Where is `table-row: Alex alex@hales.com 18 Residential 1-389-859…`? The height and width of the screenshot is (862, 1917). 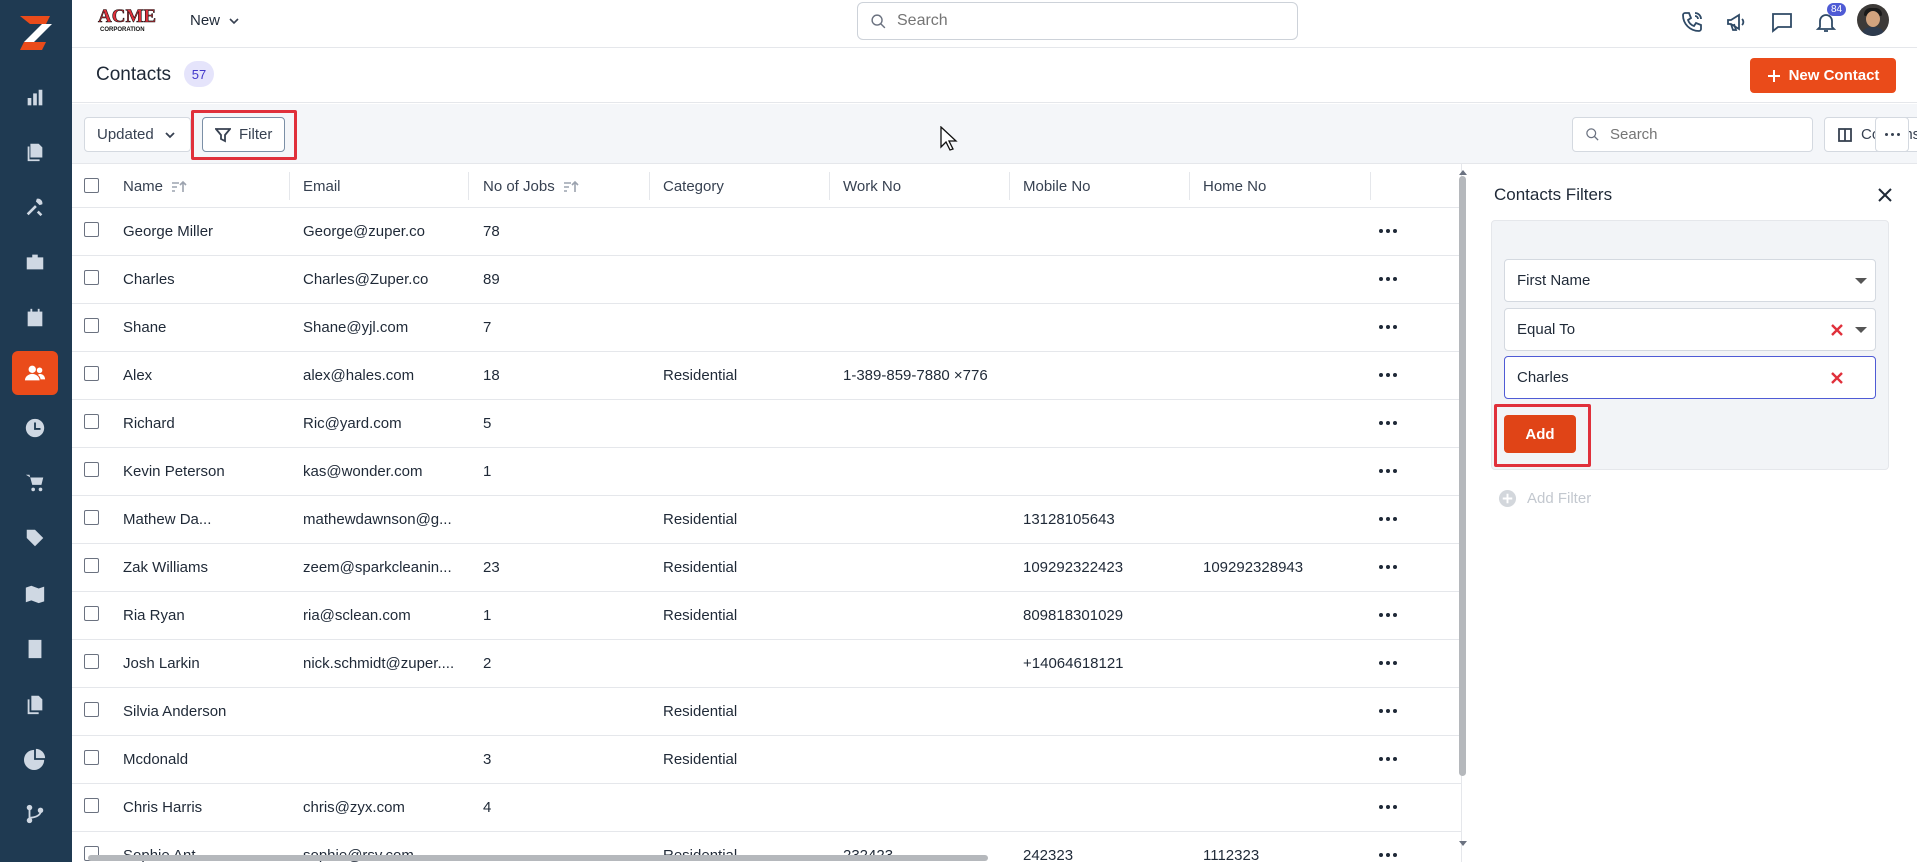 table-row: Alex alex@hales.com 18 Residential 1-389-859… is located at coordinates (766, 376).